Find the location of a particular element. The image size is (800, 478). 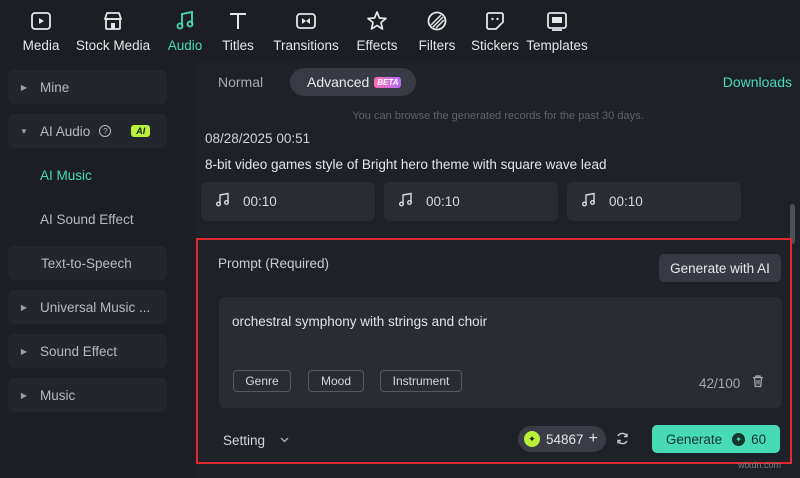

media-icon is located at coordinates (41, 21).